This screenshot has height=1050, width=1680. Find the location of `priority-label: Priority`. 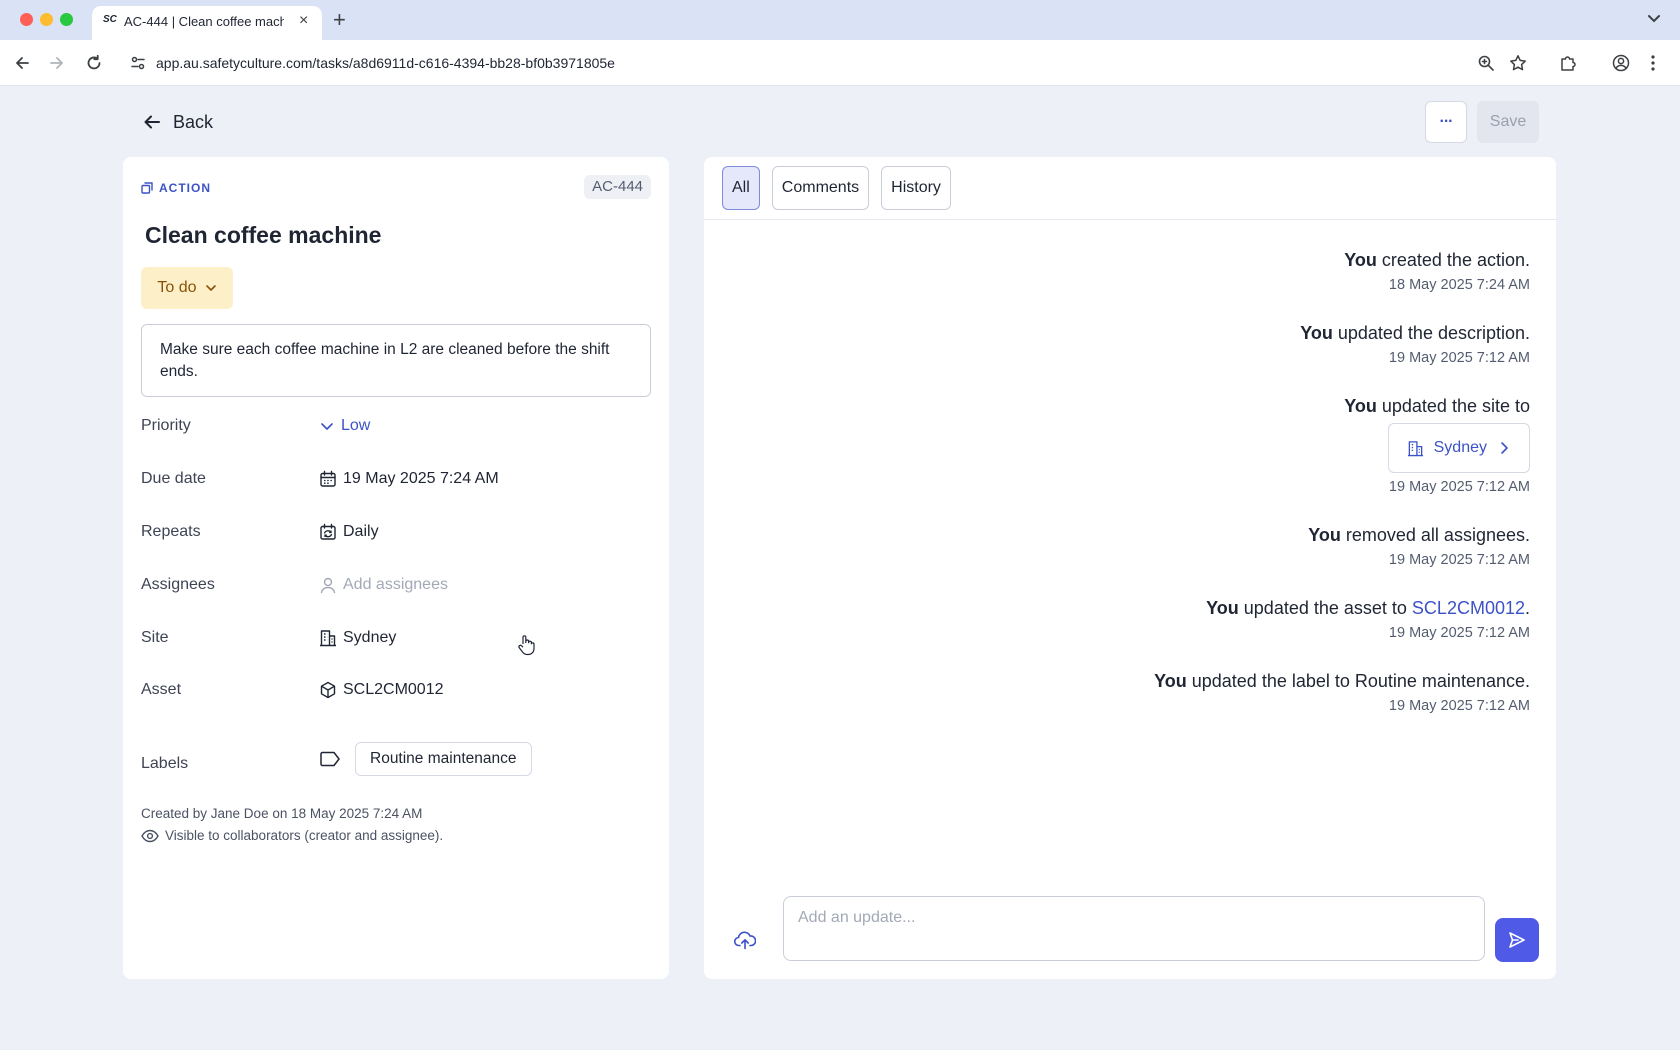

priority-label: Priority is located at coordinates (166, 425).